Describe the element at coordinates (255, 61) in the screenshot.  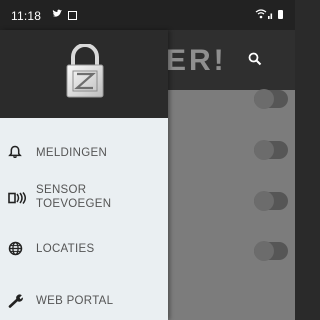
I see `search-icon` at that location.